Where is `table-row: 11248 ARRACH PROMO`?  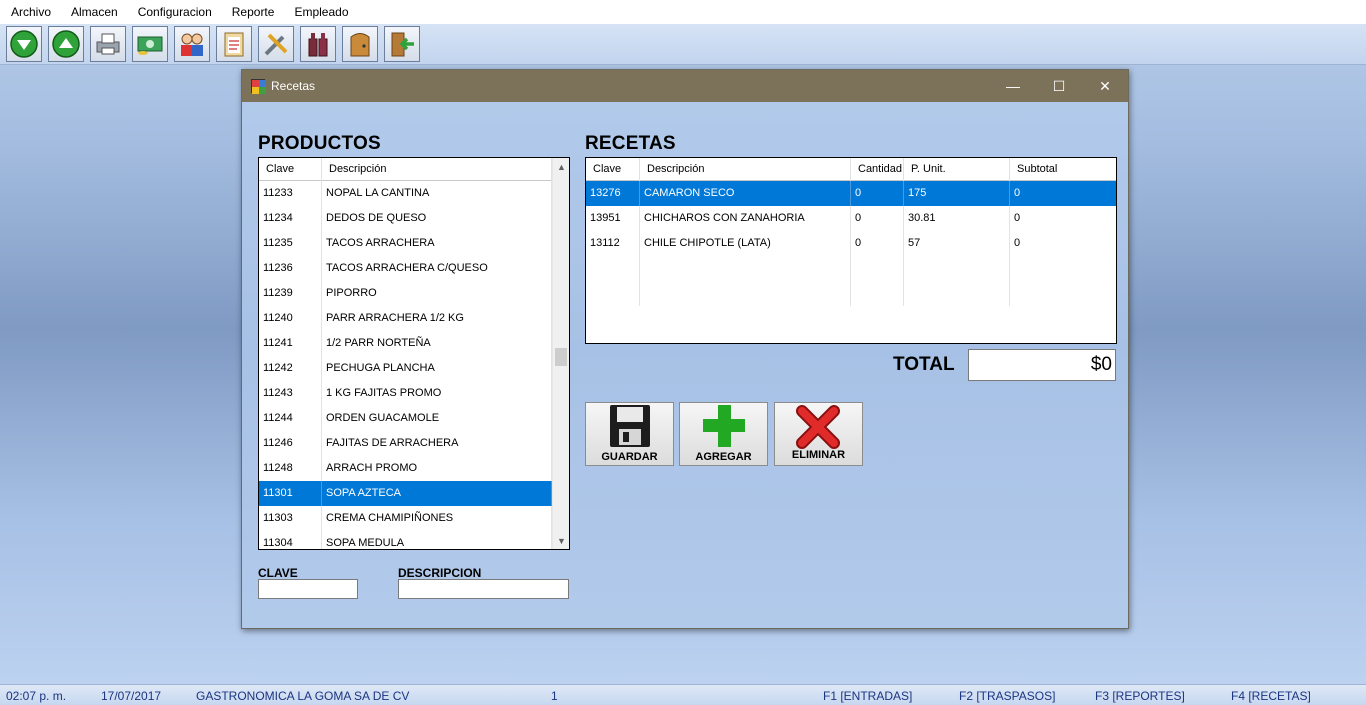 table-row: 11248 ARRACH PROMO is located at coordinates (405, 468).